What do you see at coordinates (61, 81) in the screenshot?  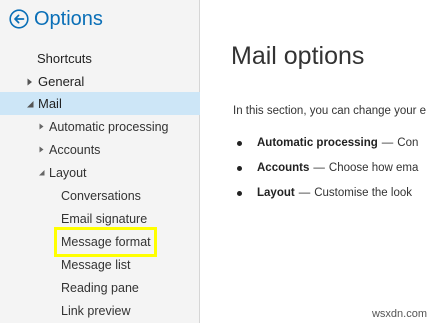 I see `sidebar-item-label: General` at bounding box center [61, 81].